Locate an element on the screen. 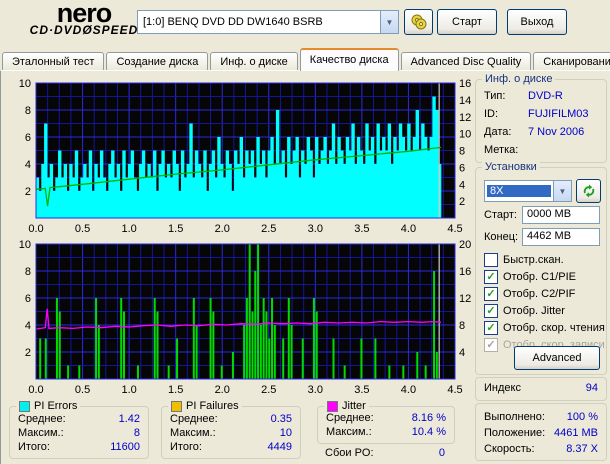 Image resolution: width=610 pixels, height=464 pixels. index-value: 94 is located at coordinates (591, 388).